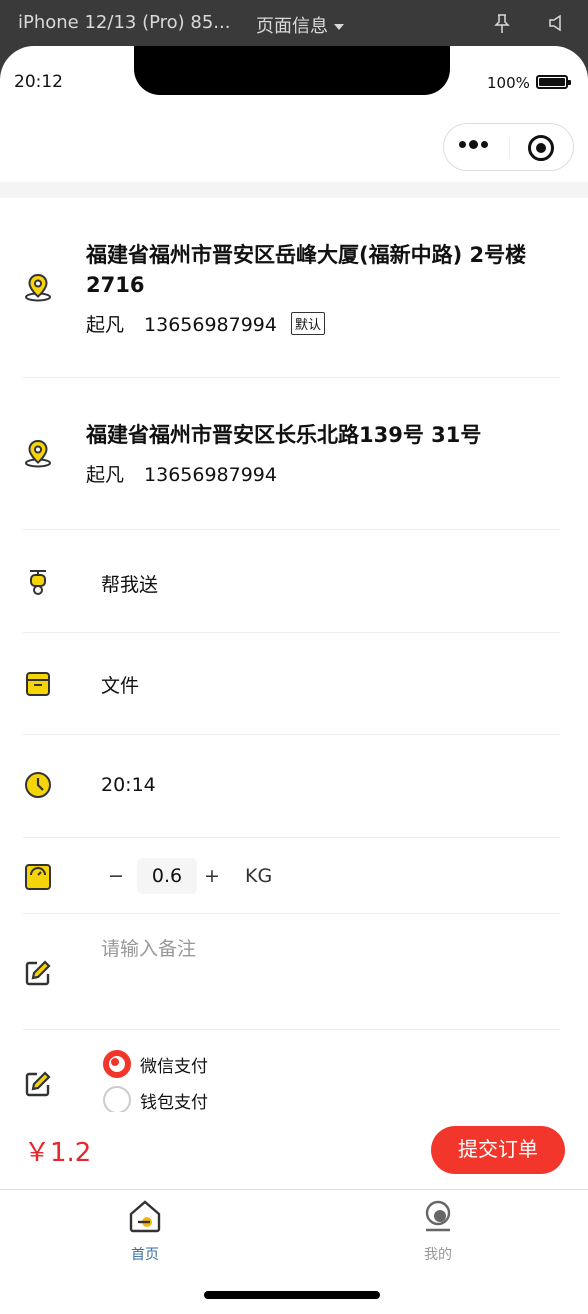  I want to click on item-type-row: 文件, so click(291, 684).